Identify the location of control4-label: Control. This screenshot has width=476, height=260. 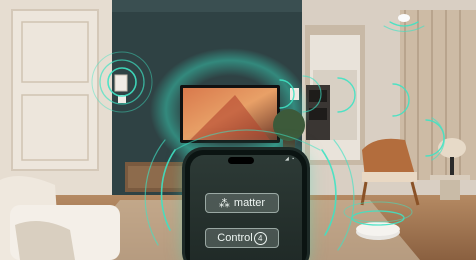
(235, 238).